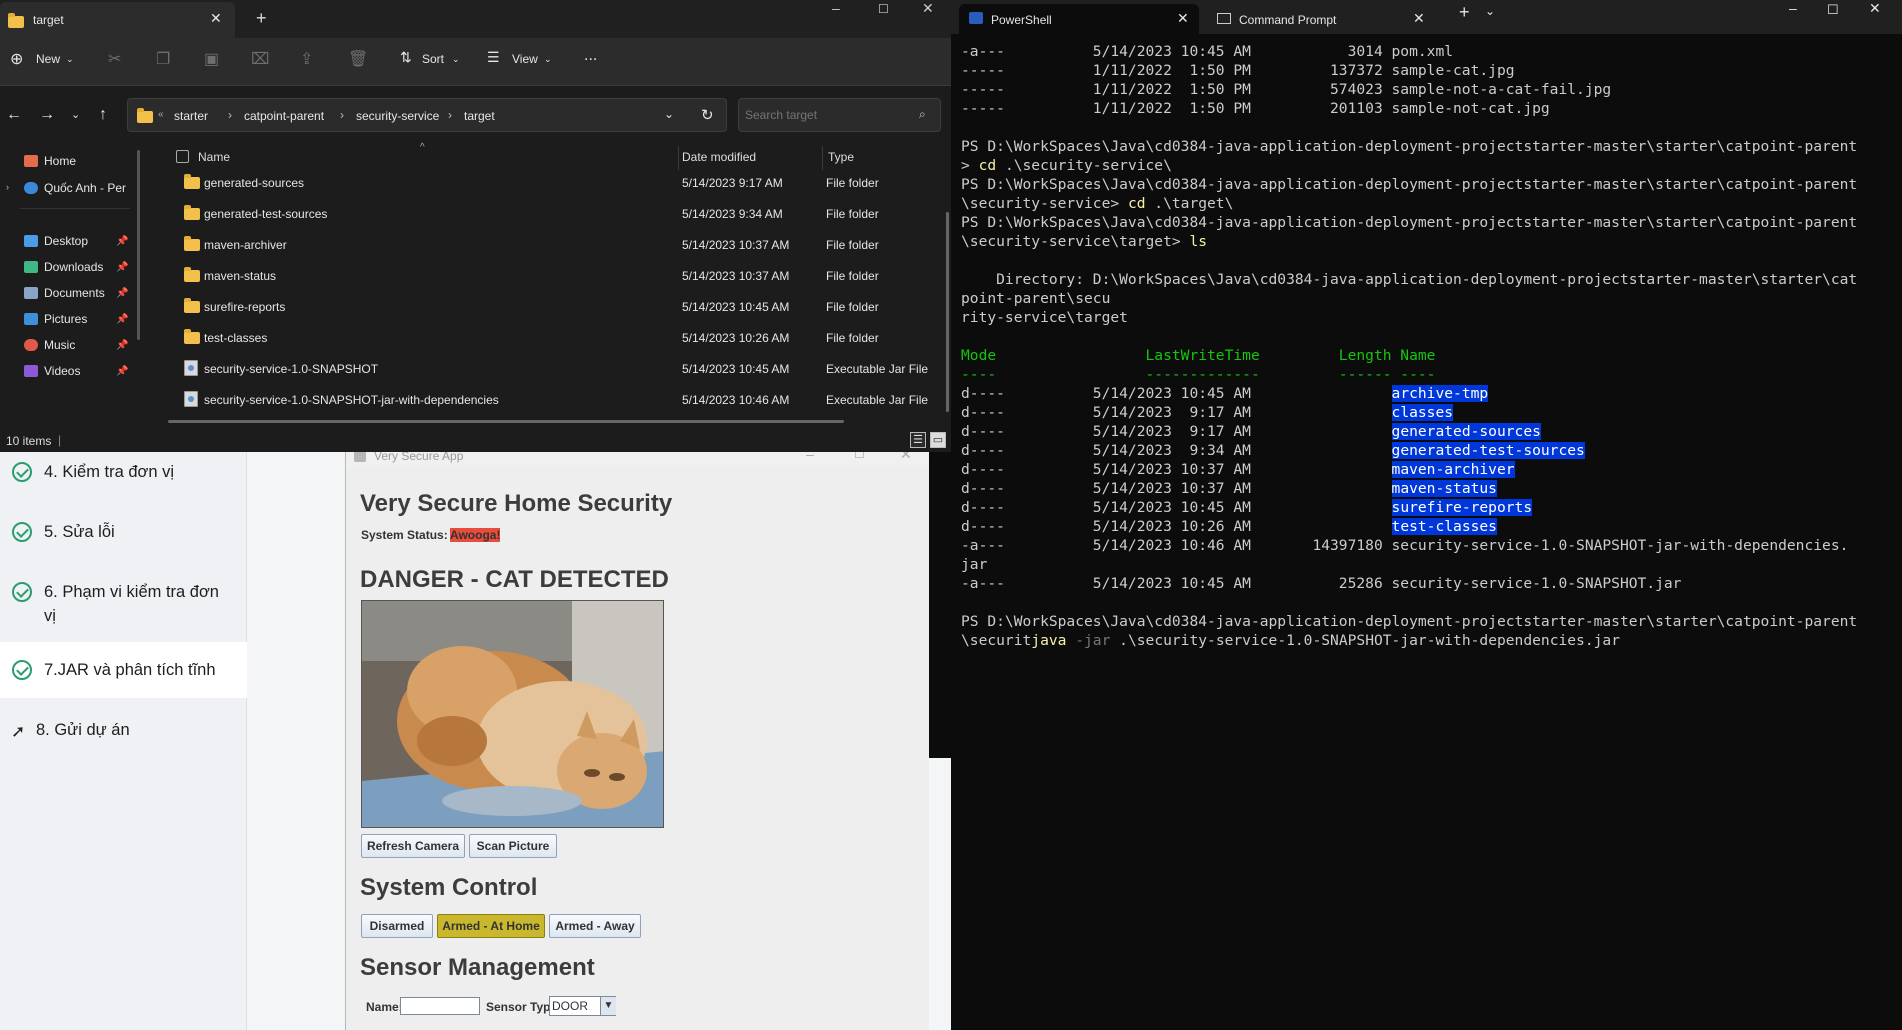 The width and height of the screenshot is (1902, 1030). Describe the element at coordinates (56, 241) in the screenshot. I see `nav-item-desktop: Desktop` at that location.